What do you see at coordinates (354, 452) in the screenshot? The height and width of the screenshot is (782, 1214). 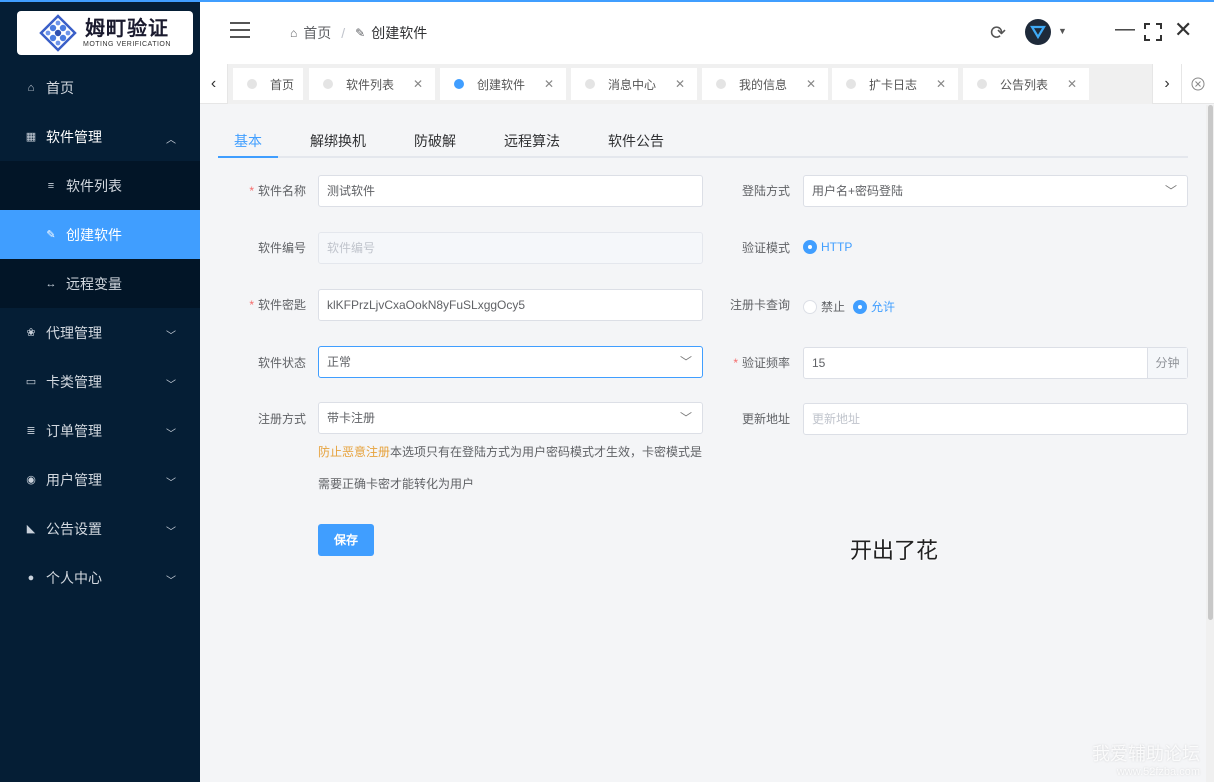 I see `register-hint-warning: 防止恶意注册` at bounding box center [354, 452].